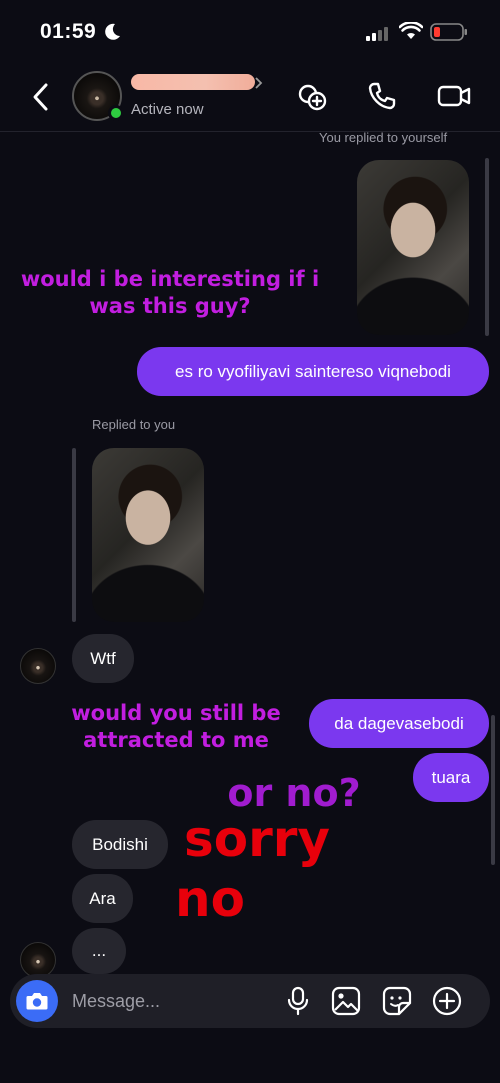 Image resolution: width=500 pixels, height=1083 pixels. I want to click on status-bar: 01:59, so click(250, 33).